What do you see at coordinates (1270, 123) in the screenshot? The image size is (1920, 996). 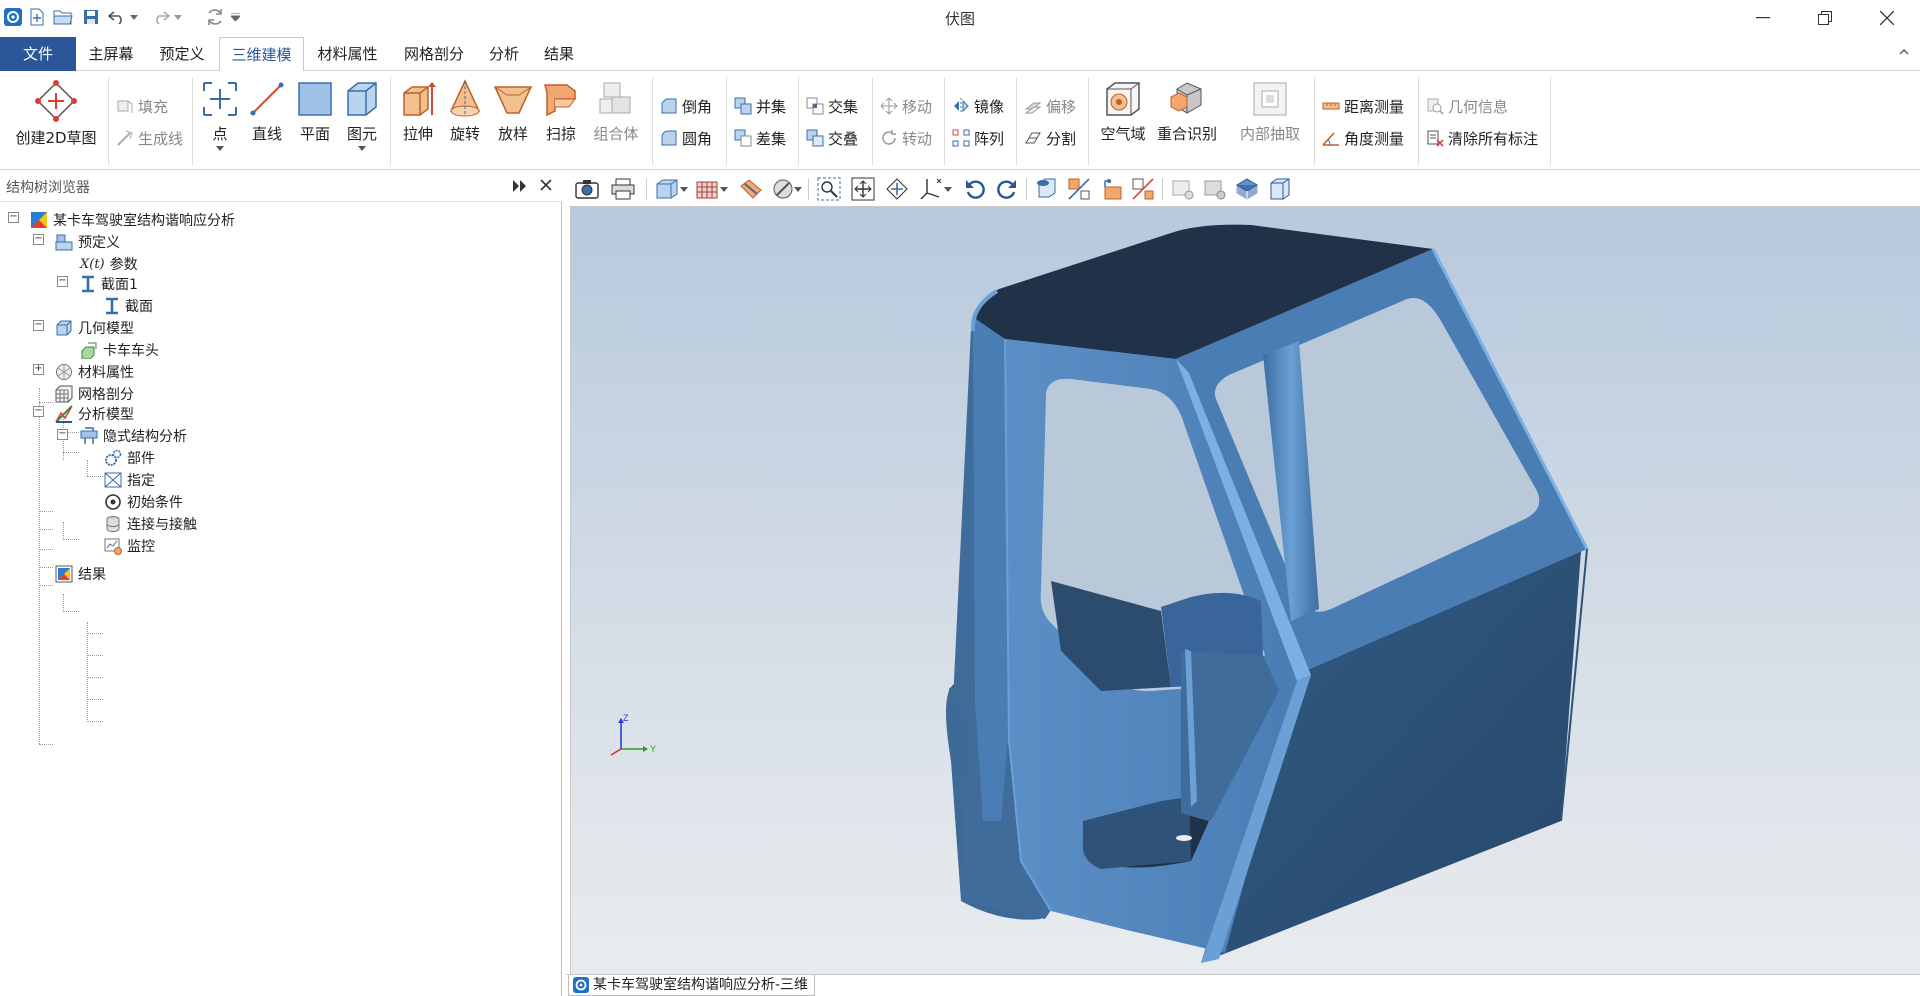 I see `inner-extract-button: 内部抽取` at bounding box center [1270, 123].